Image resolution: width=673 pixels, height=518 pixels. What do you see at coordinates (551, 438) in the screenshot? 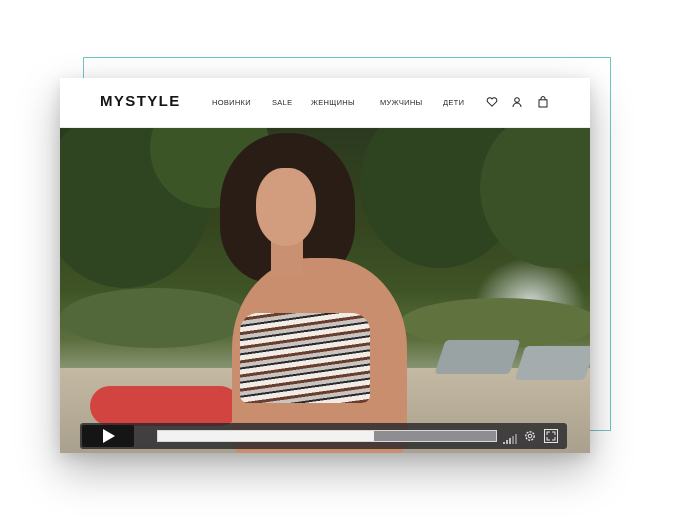
I see `fullscreen-icon` at bounding box center [551, 438].